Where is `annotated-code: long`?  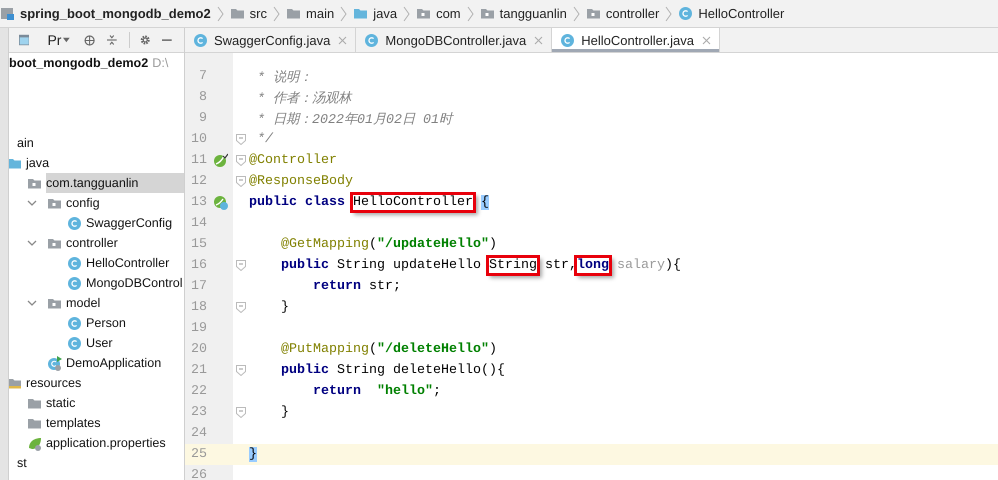
annotated-code: long is located at coordinates (592, 265).